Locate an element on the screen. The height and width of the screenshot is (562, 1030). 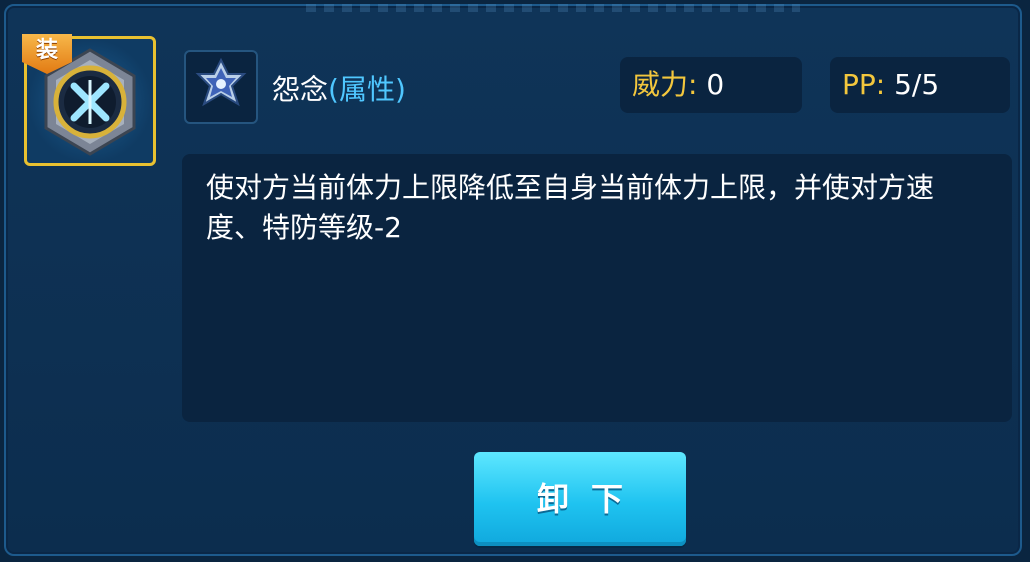
skill-name: 怨念(属性) is located at coordinates (339, 88).